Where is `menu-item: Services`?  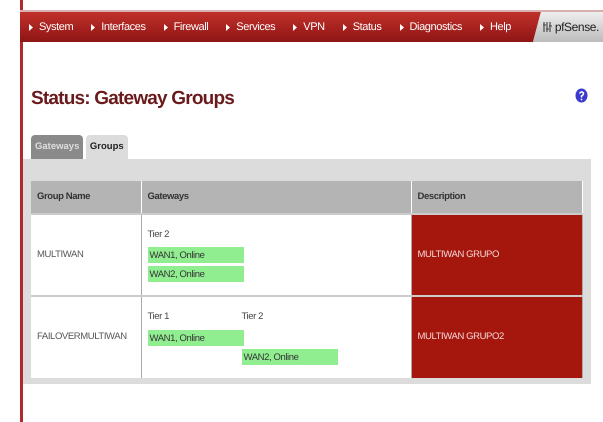 menu-item: Services is located at coordinates (250, 27).